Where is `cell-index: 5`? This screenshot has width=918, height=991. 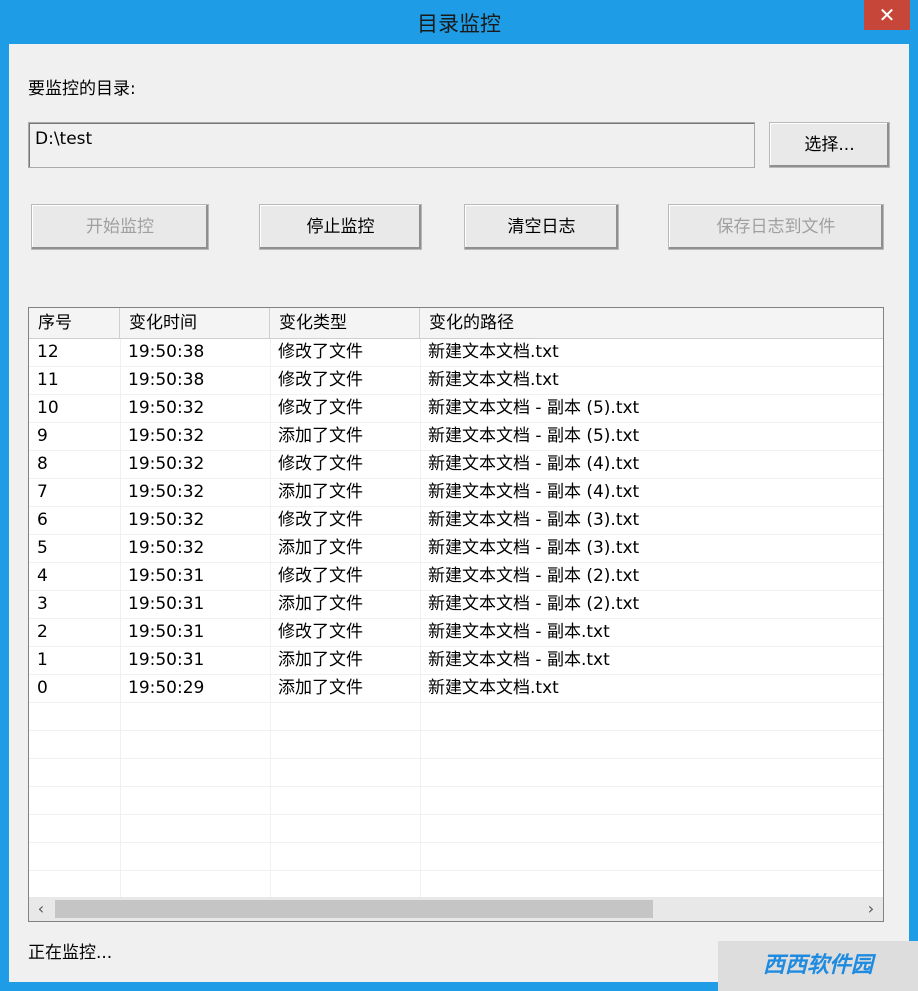 cell-index: 5 is located at coordinates (42, 548).